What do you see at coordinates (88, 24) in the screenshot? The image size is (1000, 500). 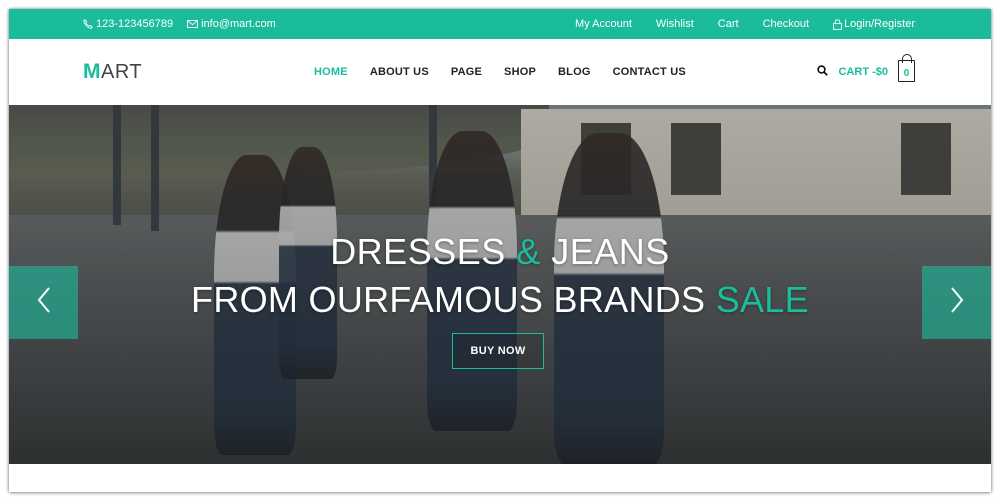 I see `phone-icon` at bounding box center [88, 24].